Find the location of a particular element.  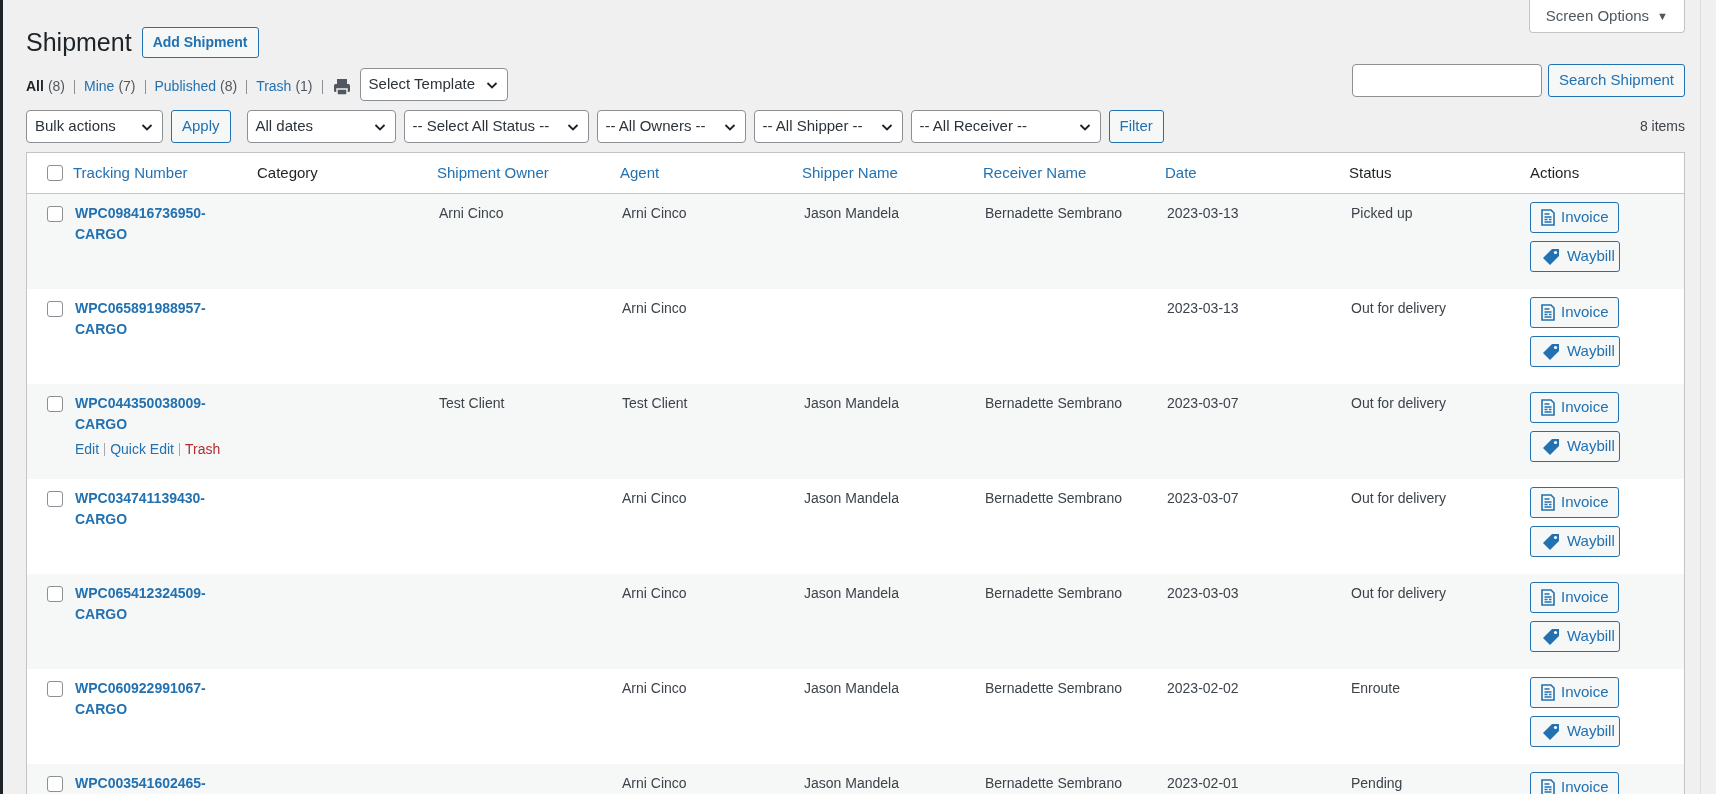

column-header: Actions is located at coordinates (1555, 172).